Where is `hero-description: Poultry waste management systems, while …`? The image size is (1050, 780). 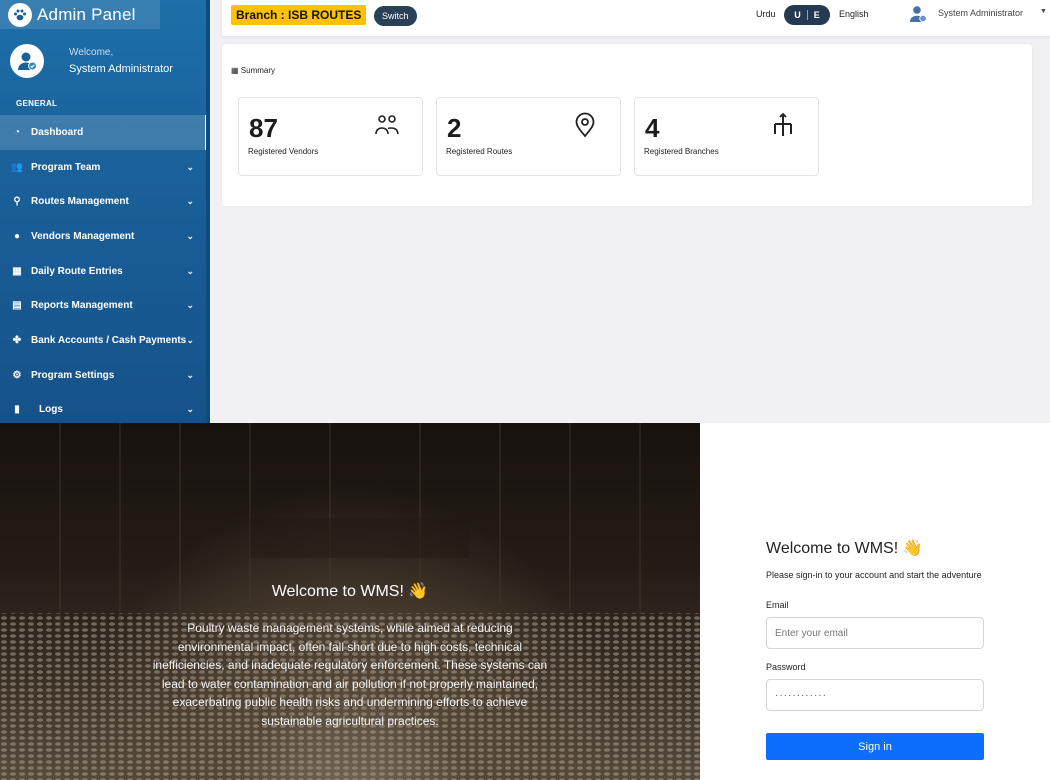
hero-description: Poultry waste management systems, while … is located at coordinates (350, 674).